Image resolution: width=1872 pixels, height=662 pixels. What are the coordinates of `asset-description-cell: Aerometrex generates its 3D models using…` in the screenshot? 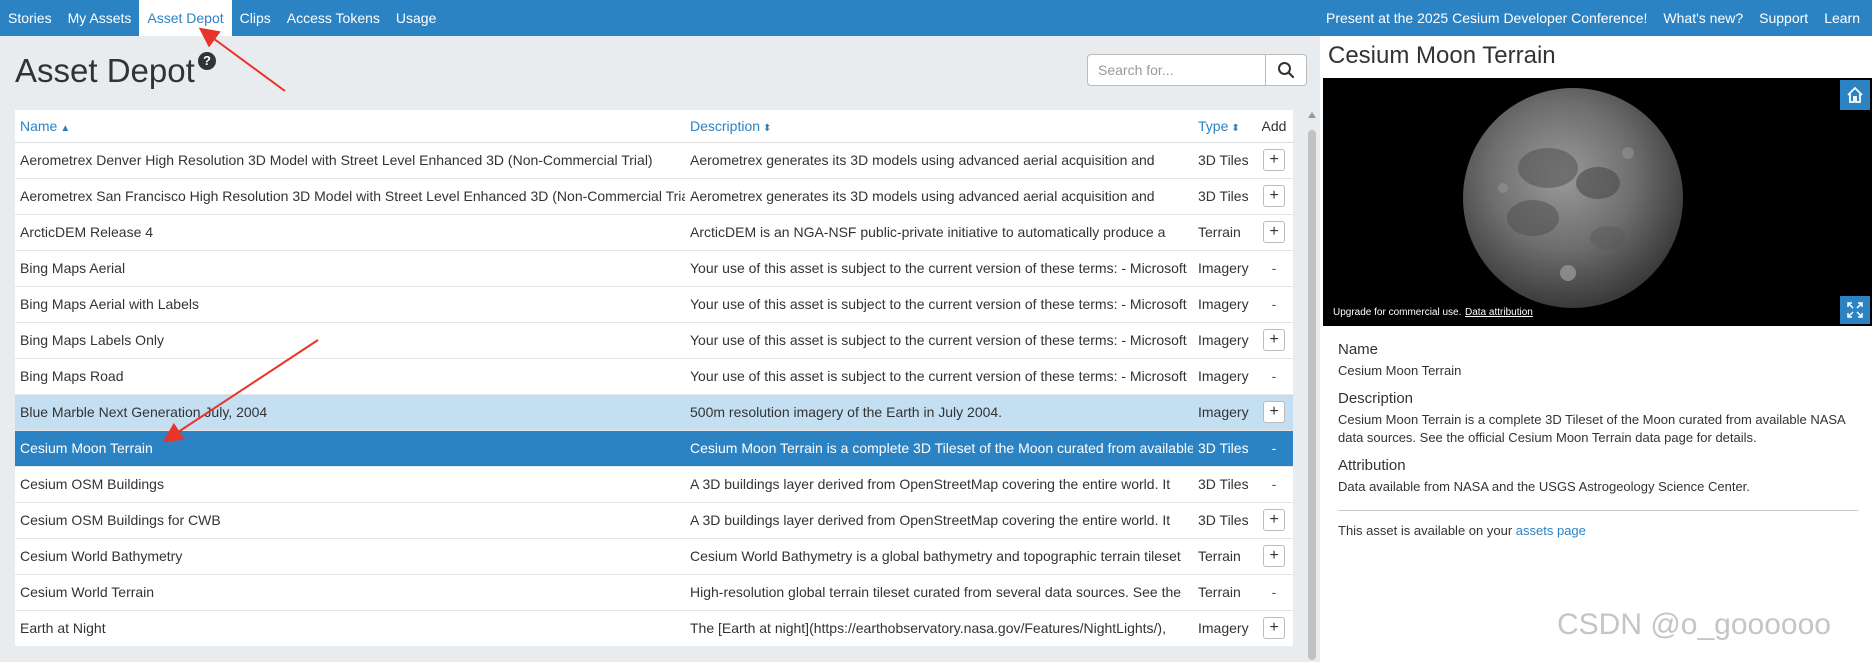 It's located at (939, 195).